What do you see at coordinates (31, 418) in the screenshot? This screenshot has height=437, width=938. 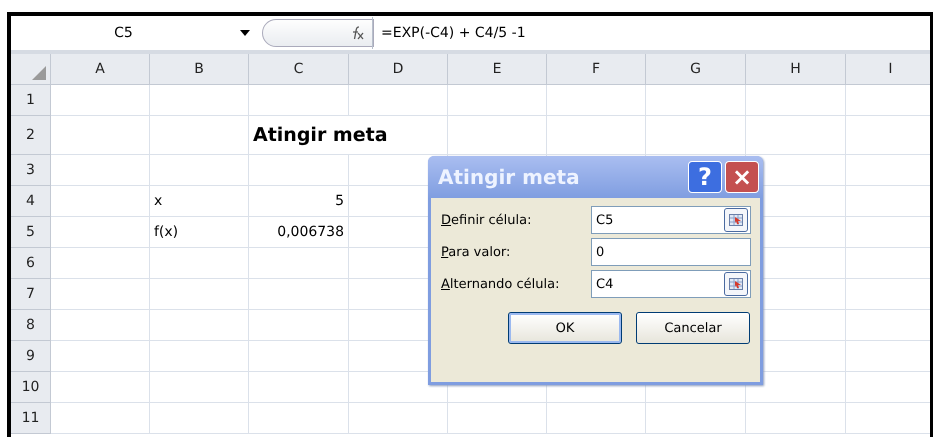 I see `row-header: 11` at bounding box center [31, 418].